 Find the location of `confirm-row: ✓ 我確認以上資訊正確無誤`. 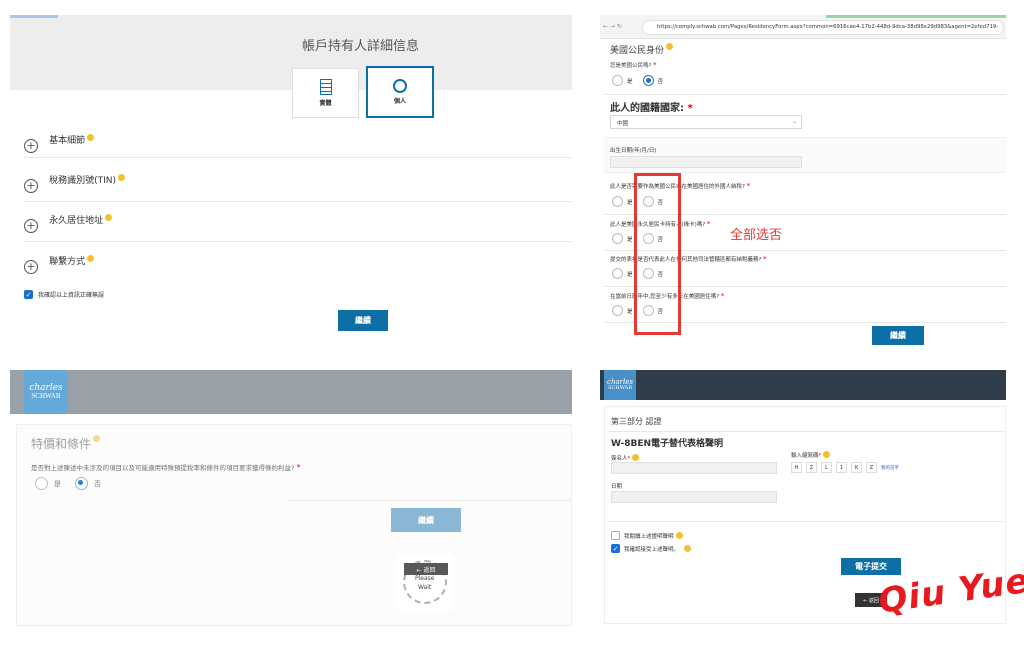

confirm-row: ✓ 我確認以上資訊正確無誤 is located at coordinates (64, 294).